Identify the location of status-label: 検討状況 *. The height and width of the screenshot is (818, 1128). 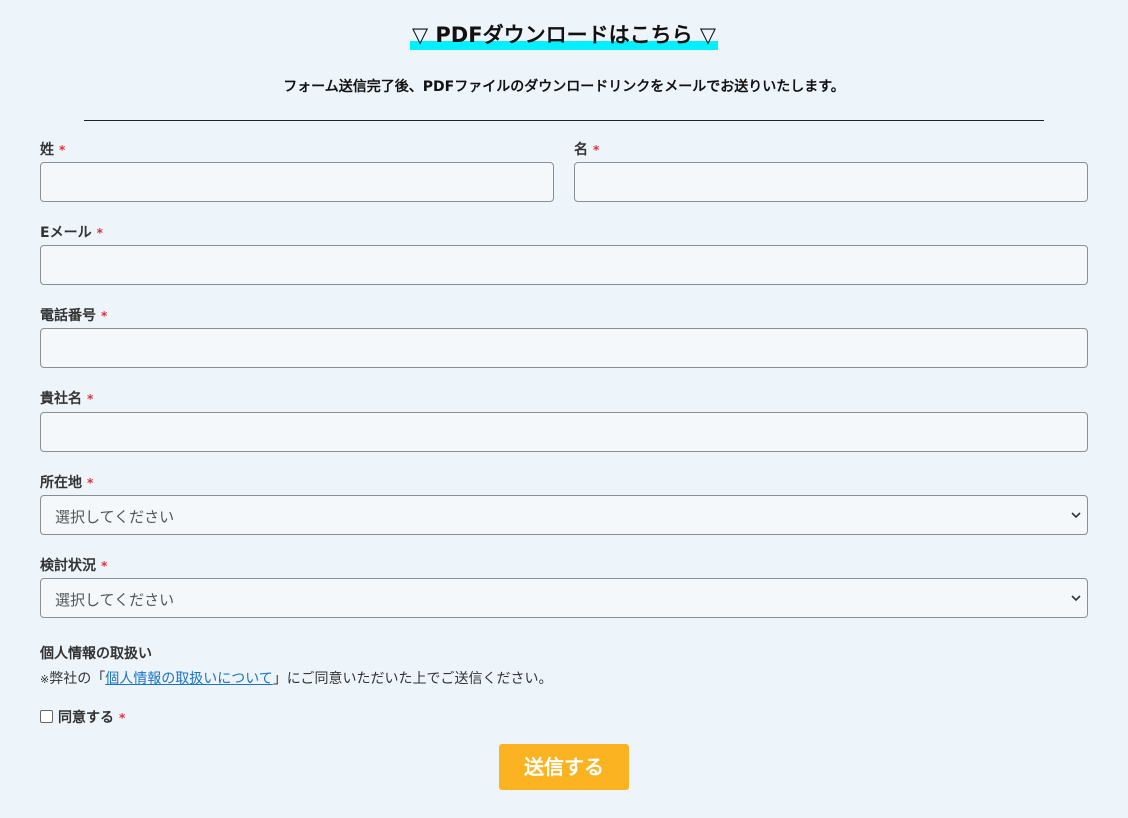
(73, 566).